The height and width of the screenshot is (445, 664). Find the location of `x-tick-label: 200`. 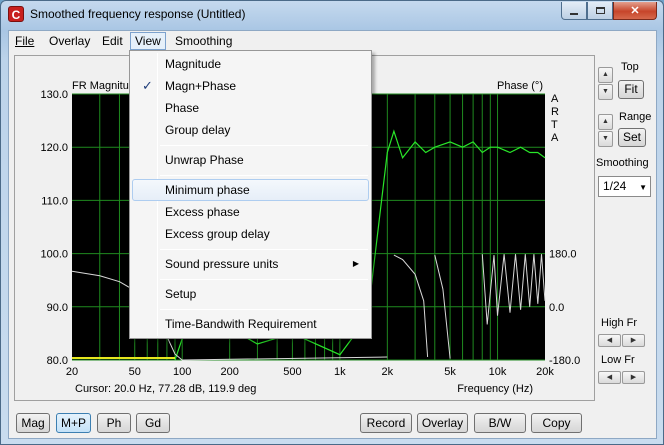

x-tick-label: 200 is located at coordinates (229, 372).